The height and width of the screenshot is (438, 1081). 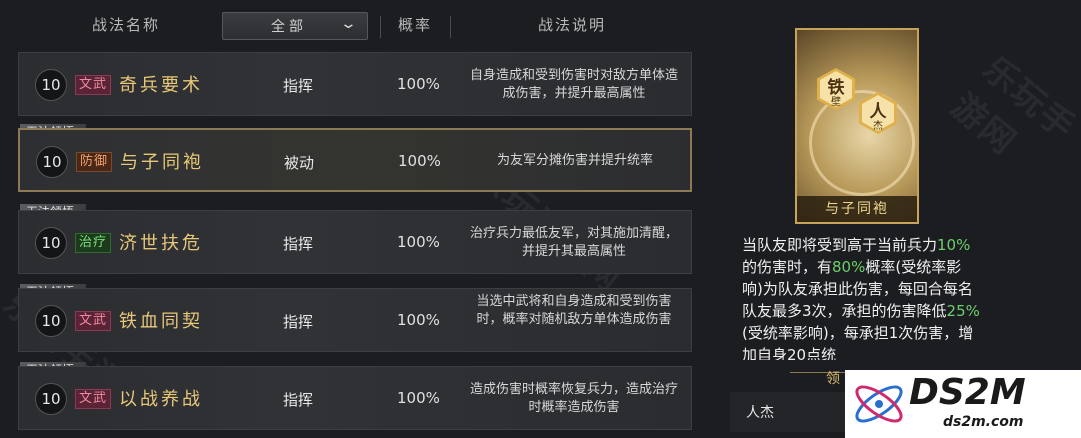 I want to click on general-name: 人杰, so click(x=760, y=413).